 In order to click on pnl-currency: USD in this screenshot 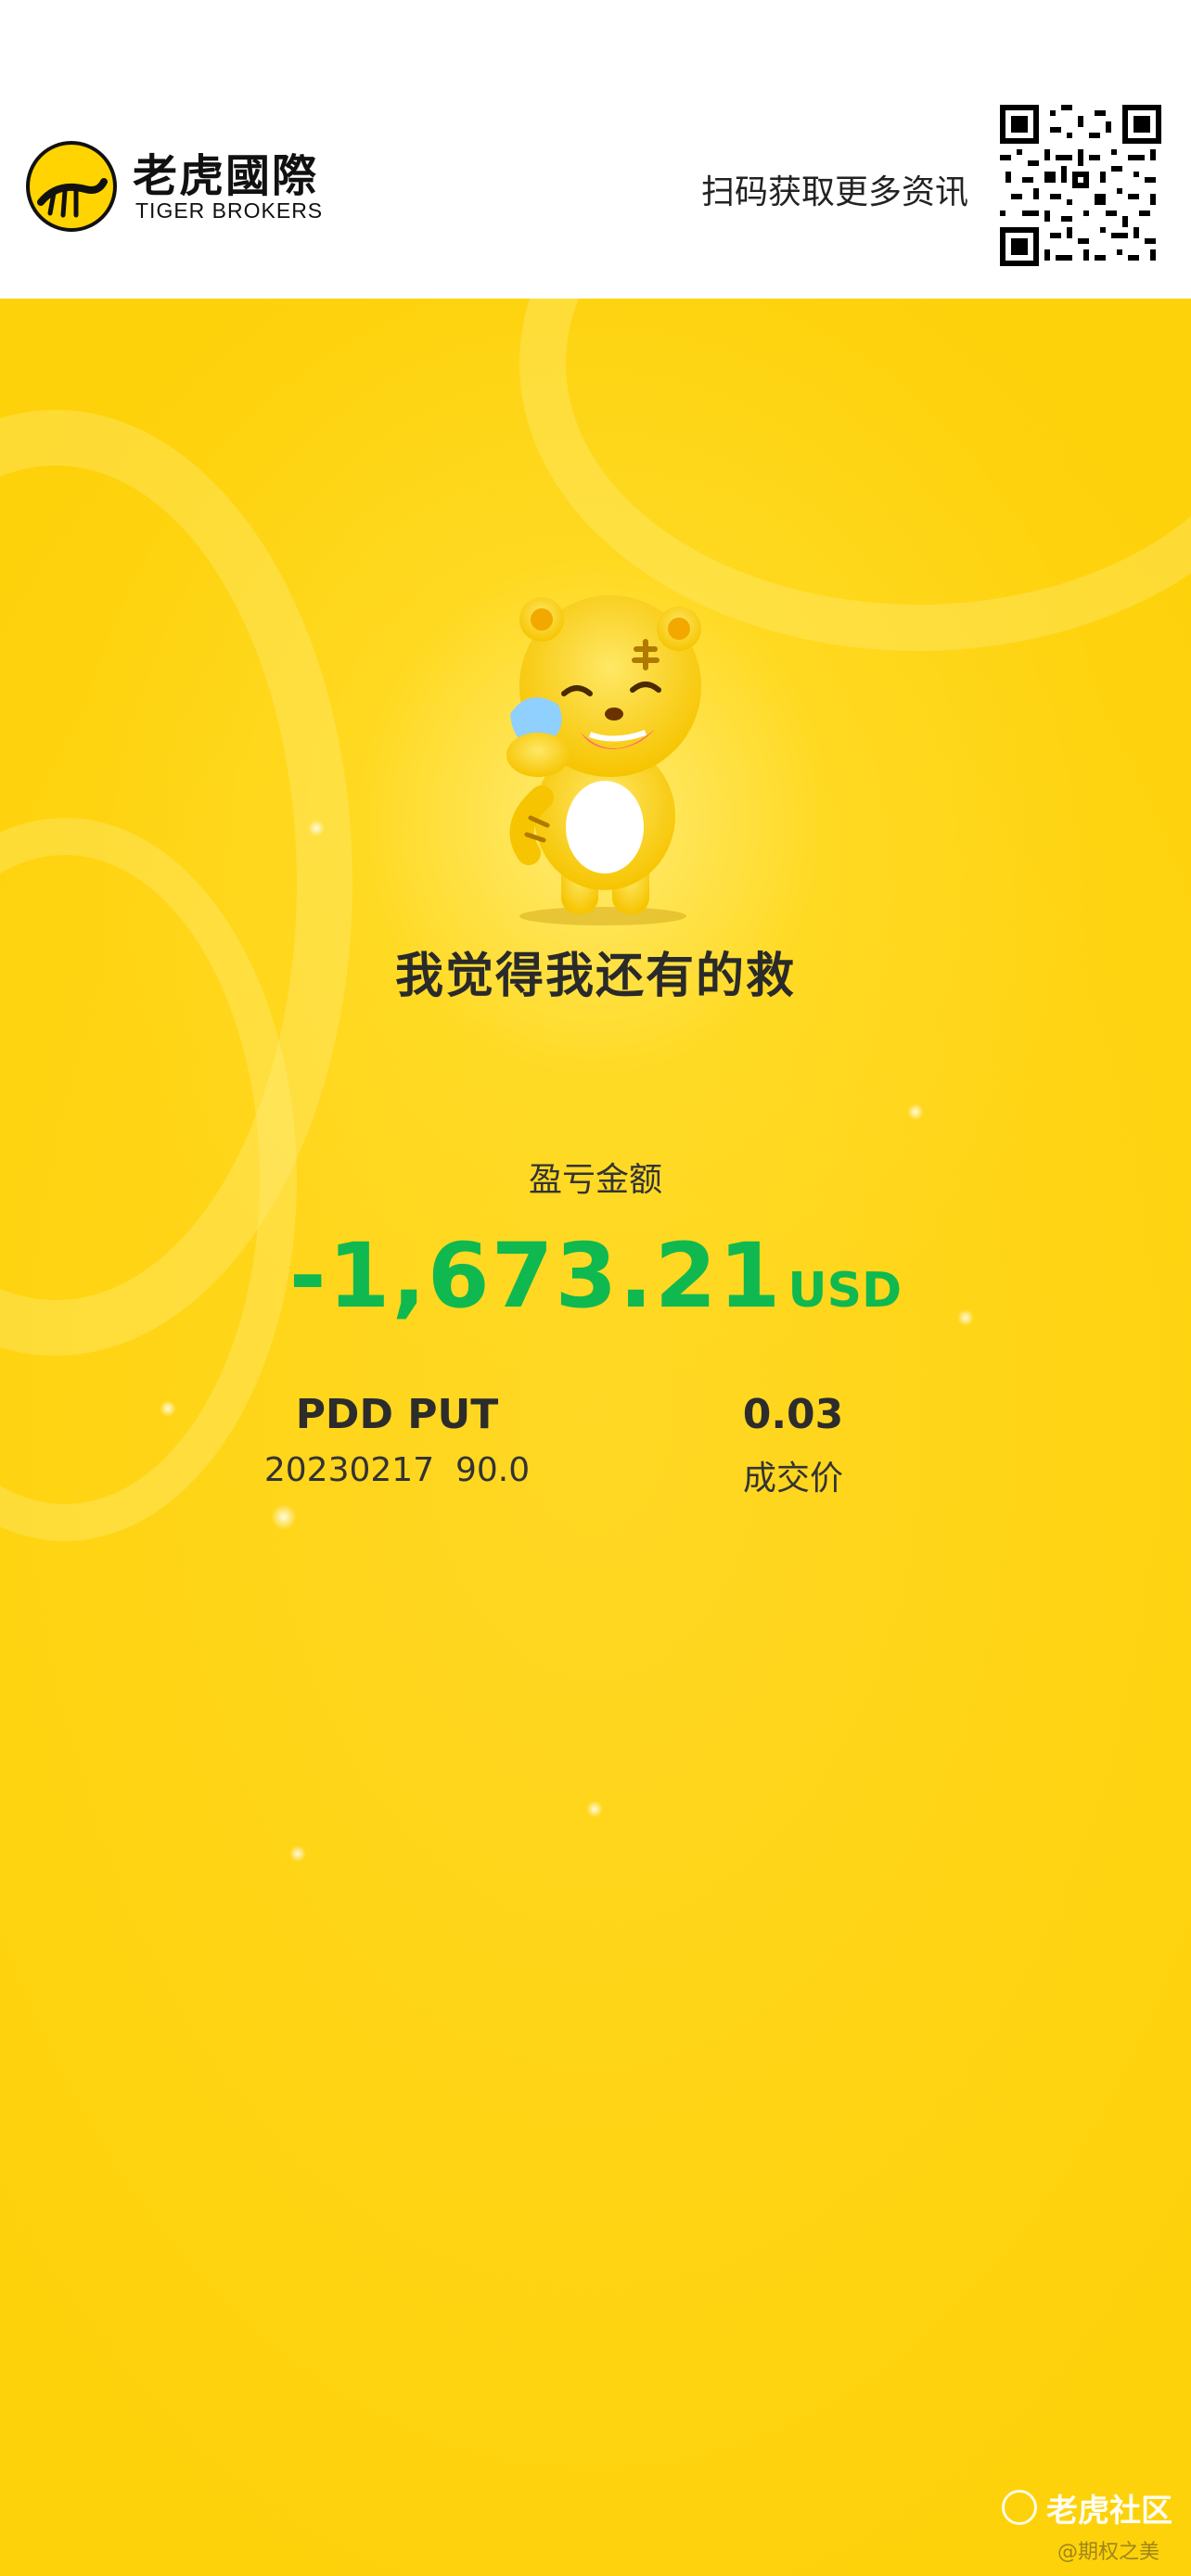, I will do `click(845, 1291)`.